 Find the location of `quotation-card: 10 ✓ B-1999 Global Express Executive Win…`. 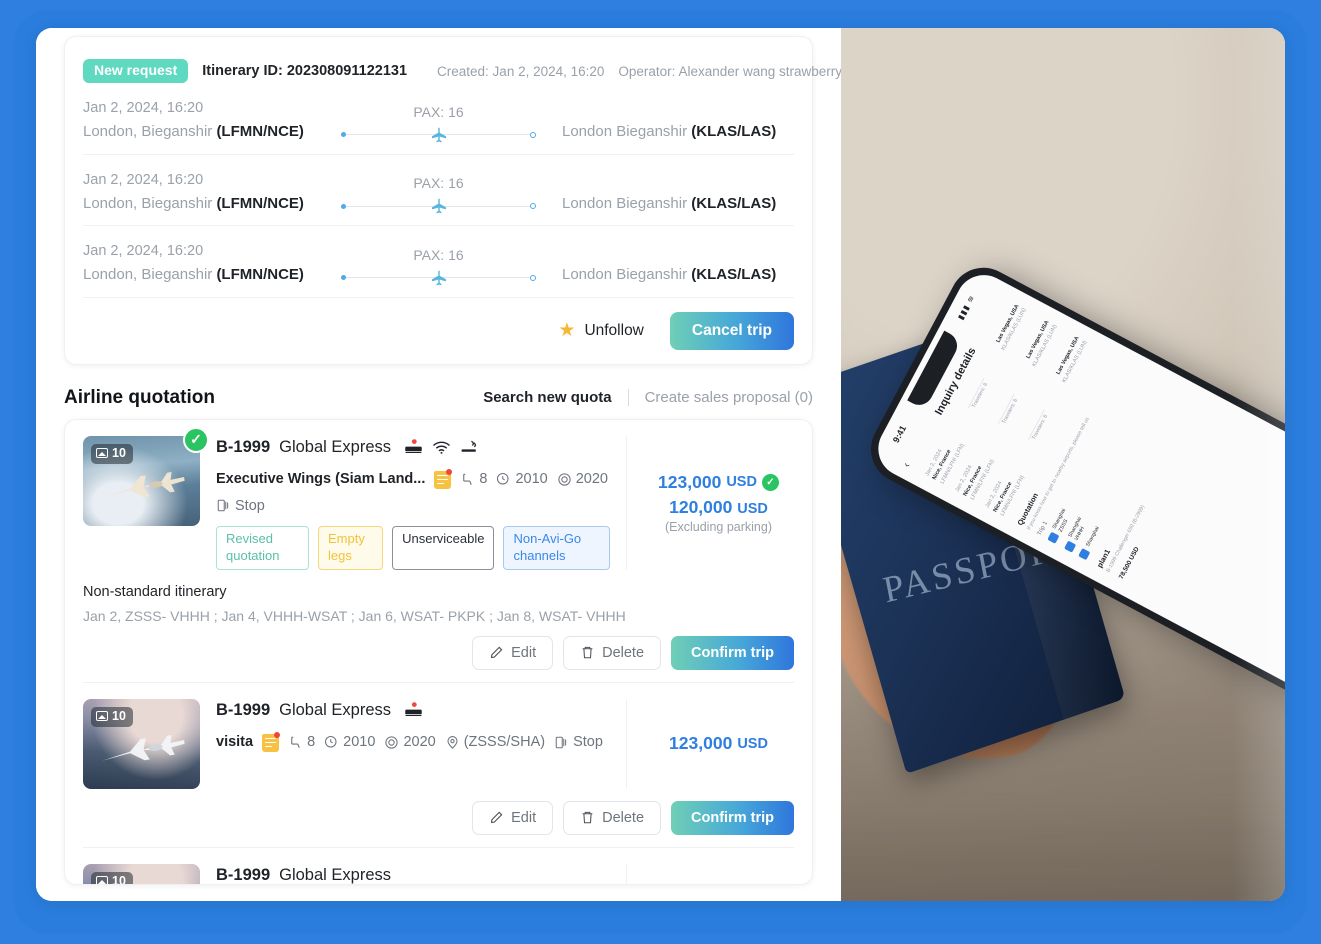

quotation-card: 10 ✓ B-1999 Global Express Executive Win… is located at coordinates (438, 551).